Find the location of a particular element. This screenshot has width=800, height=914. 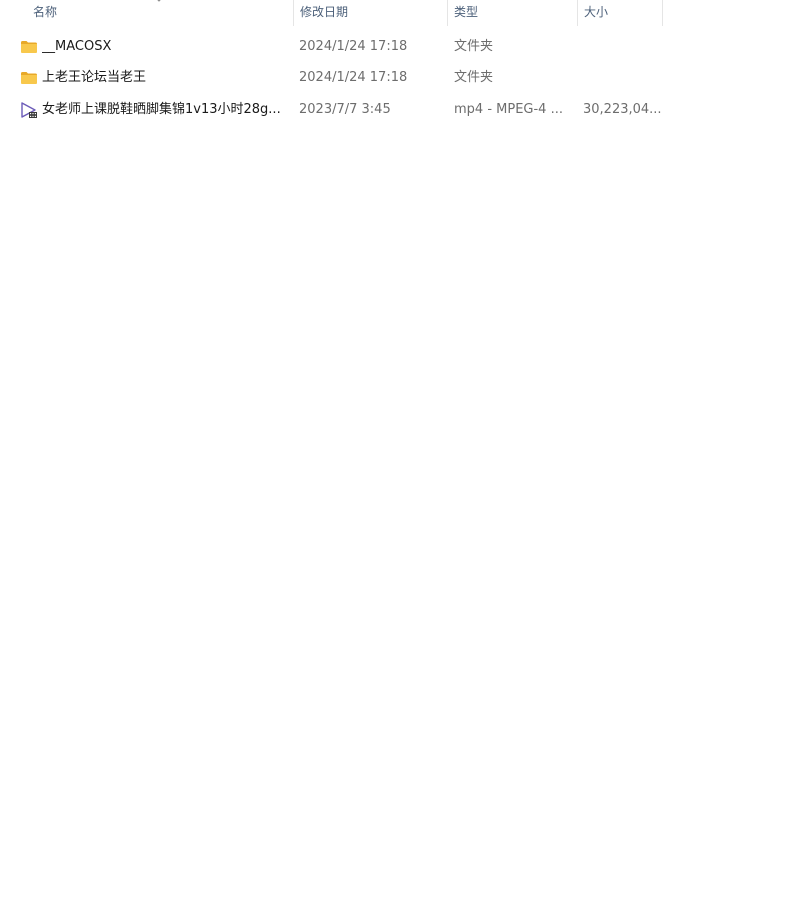

file-date-modified: 2023/7/7 3:45 is located at coordinates (345, 109).